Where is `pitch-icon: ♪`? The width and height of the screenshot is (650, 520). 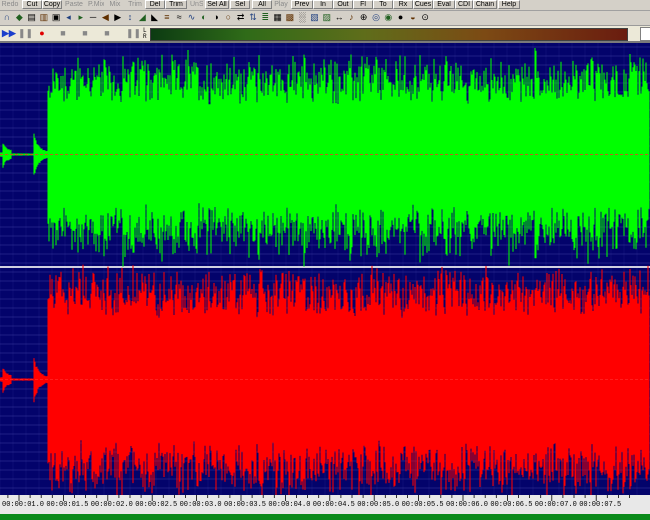
pitch-icon: ♪ is located at coordinates (351, 17).